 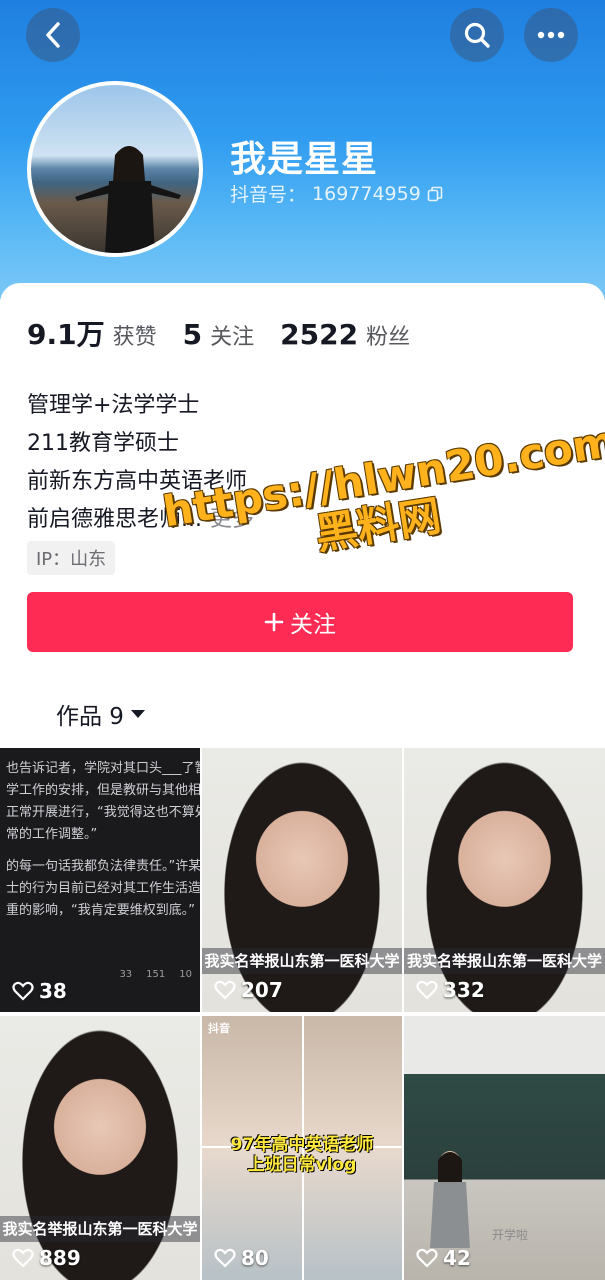 I want to click on video-thumbnail: 我实名举报山东第一医科大学 207, so click(x=302, y=880).